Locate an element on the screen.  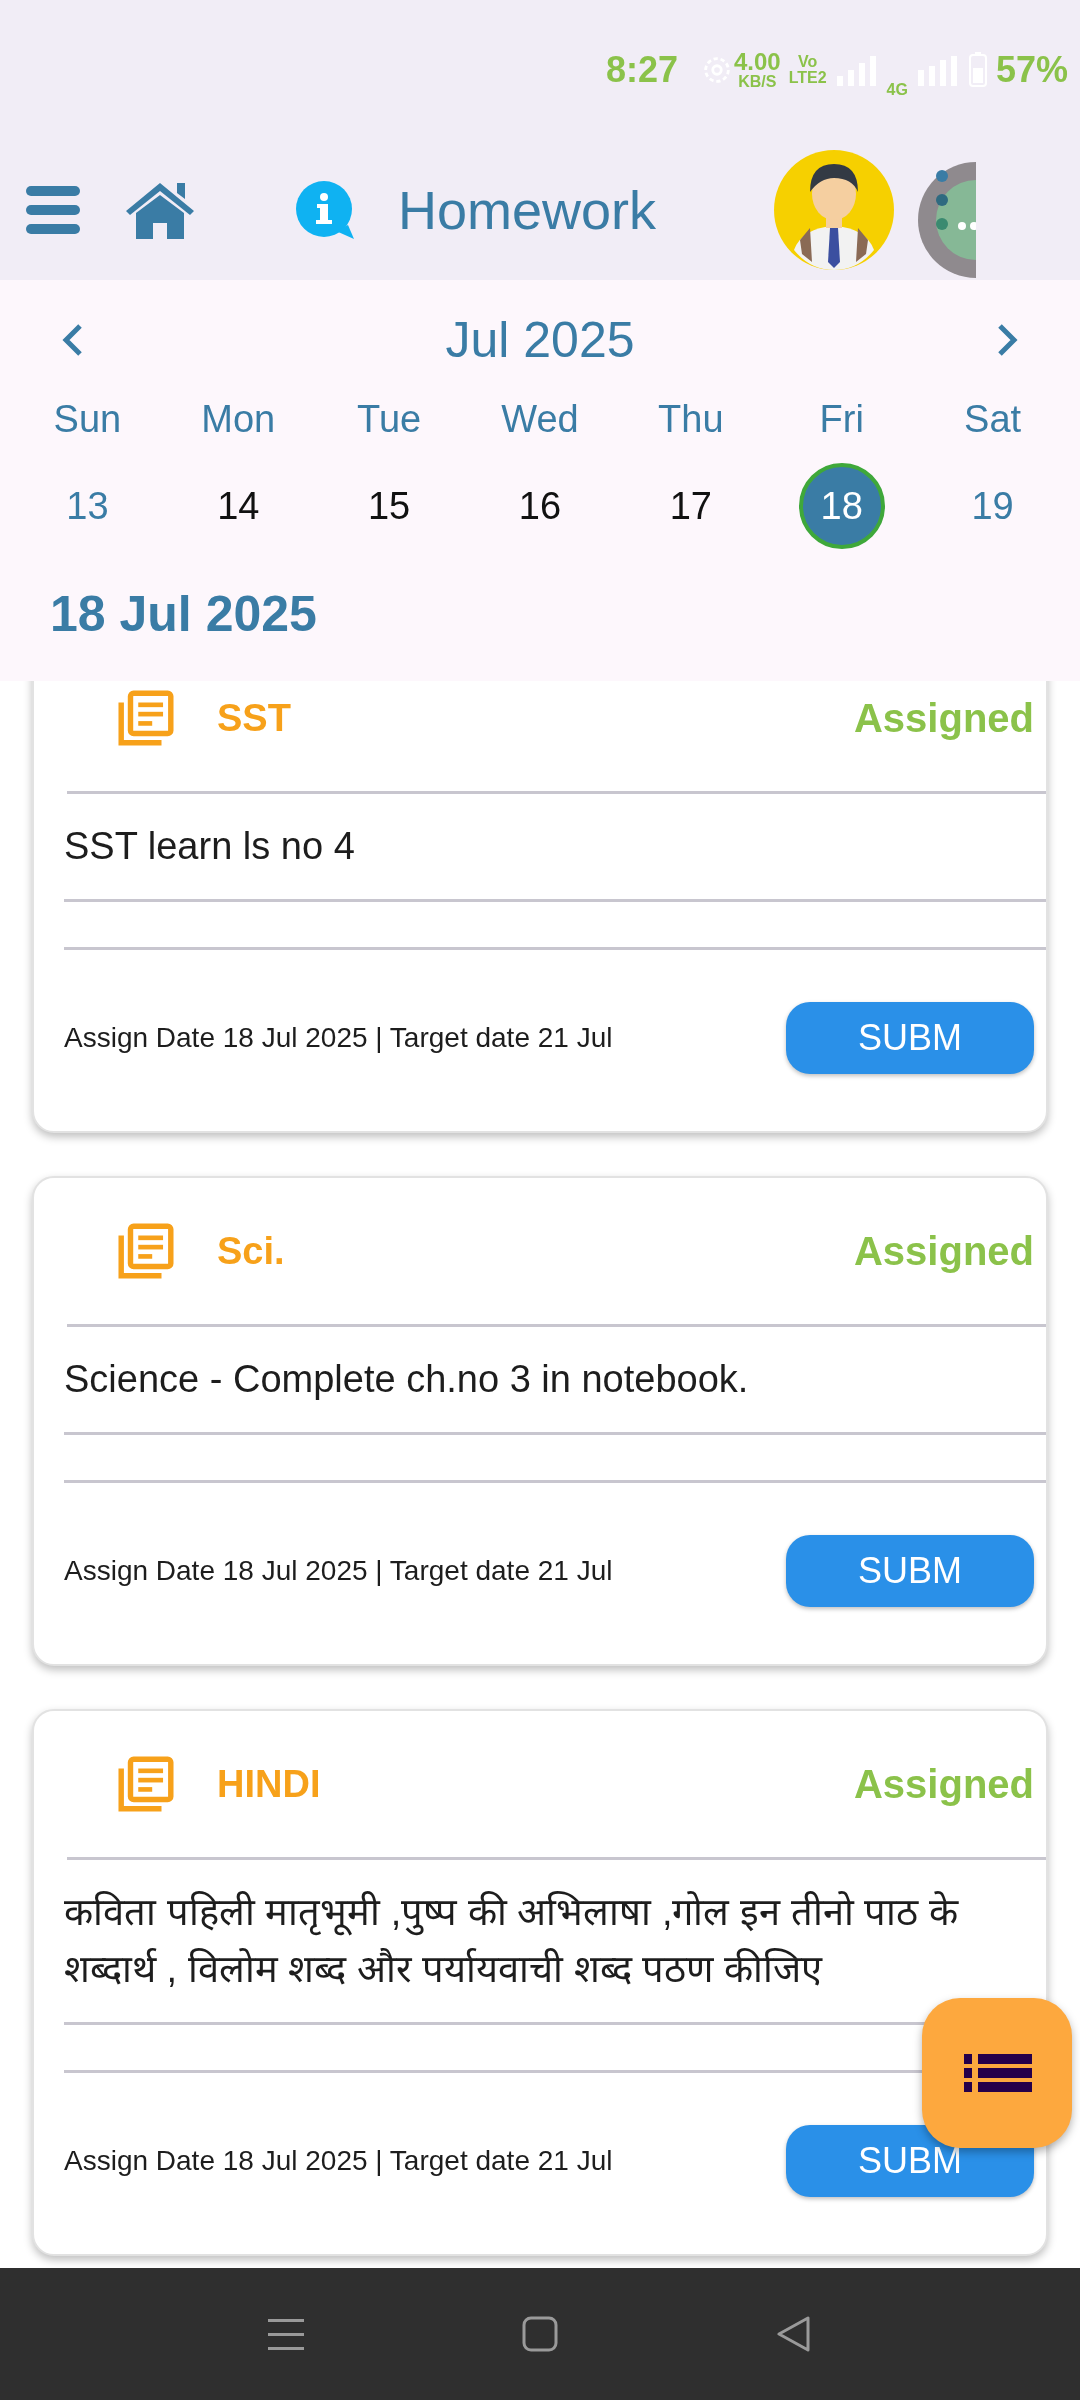
date-cell: 15 is located at coordinates (389, 506).